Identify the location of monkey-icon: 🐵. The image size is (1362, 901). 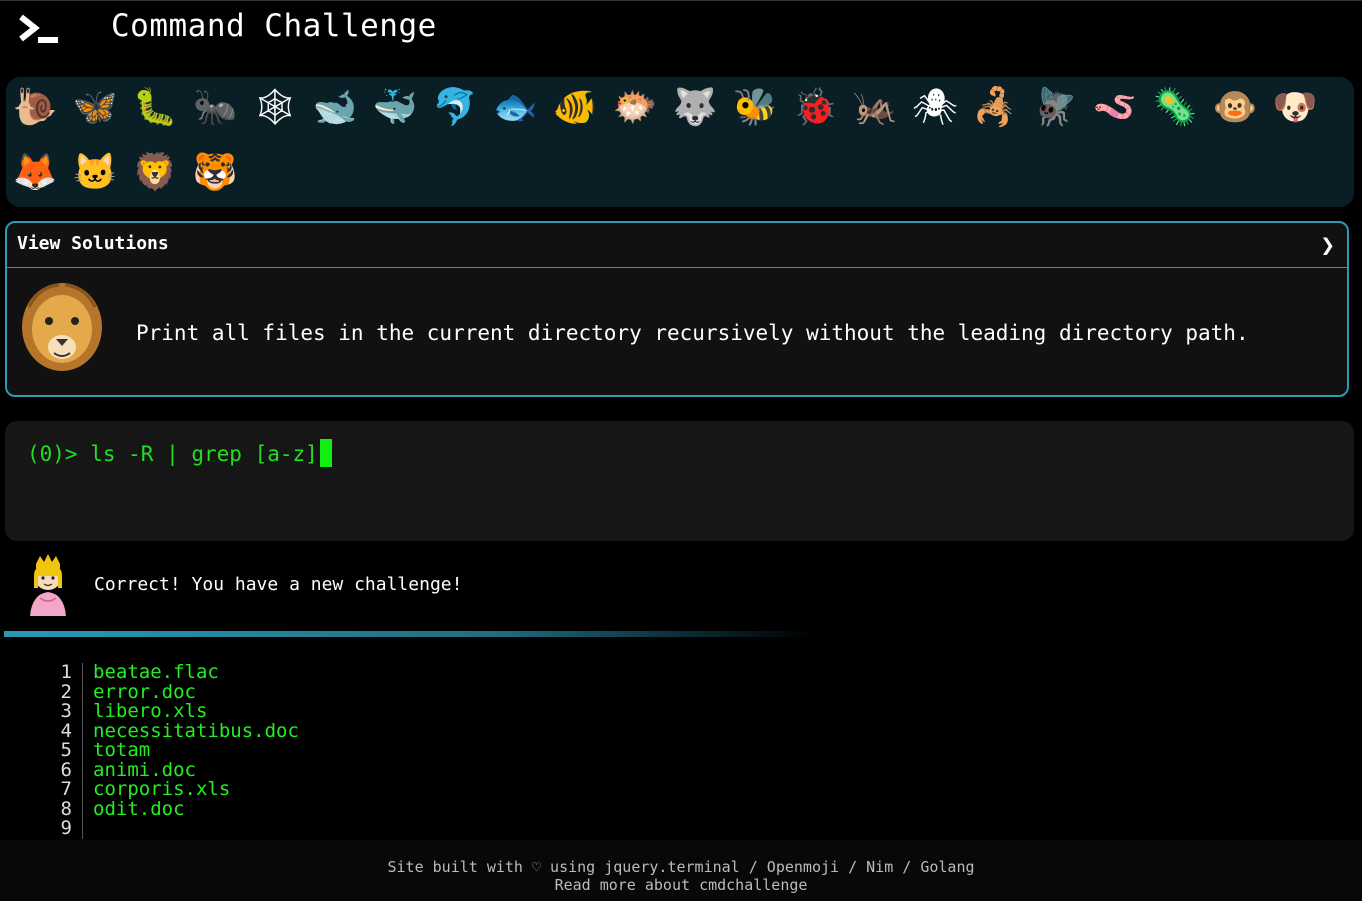
(1235, 108).